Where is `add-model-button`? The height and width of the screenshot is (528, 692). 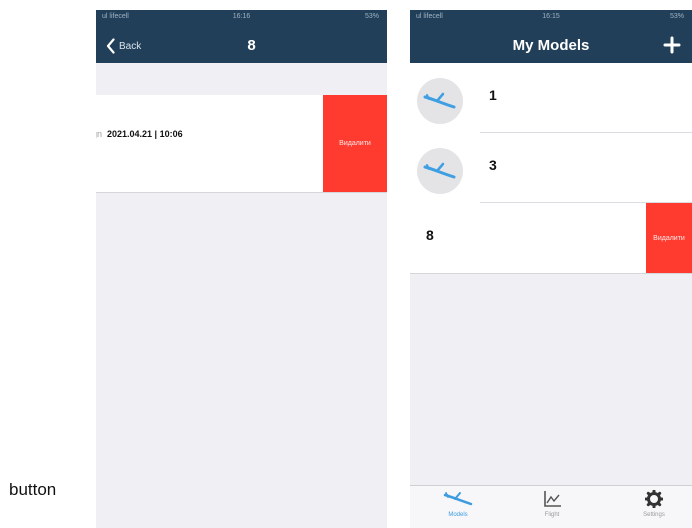 add-model-button is located at coordinates (672, 45).